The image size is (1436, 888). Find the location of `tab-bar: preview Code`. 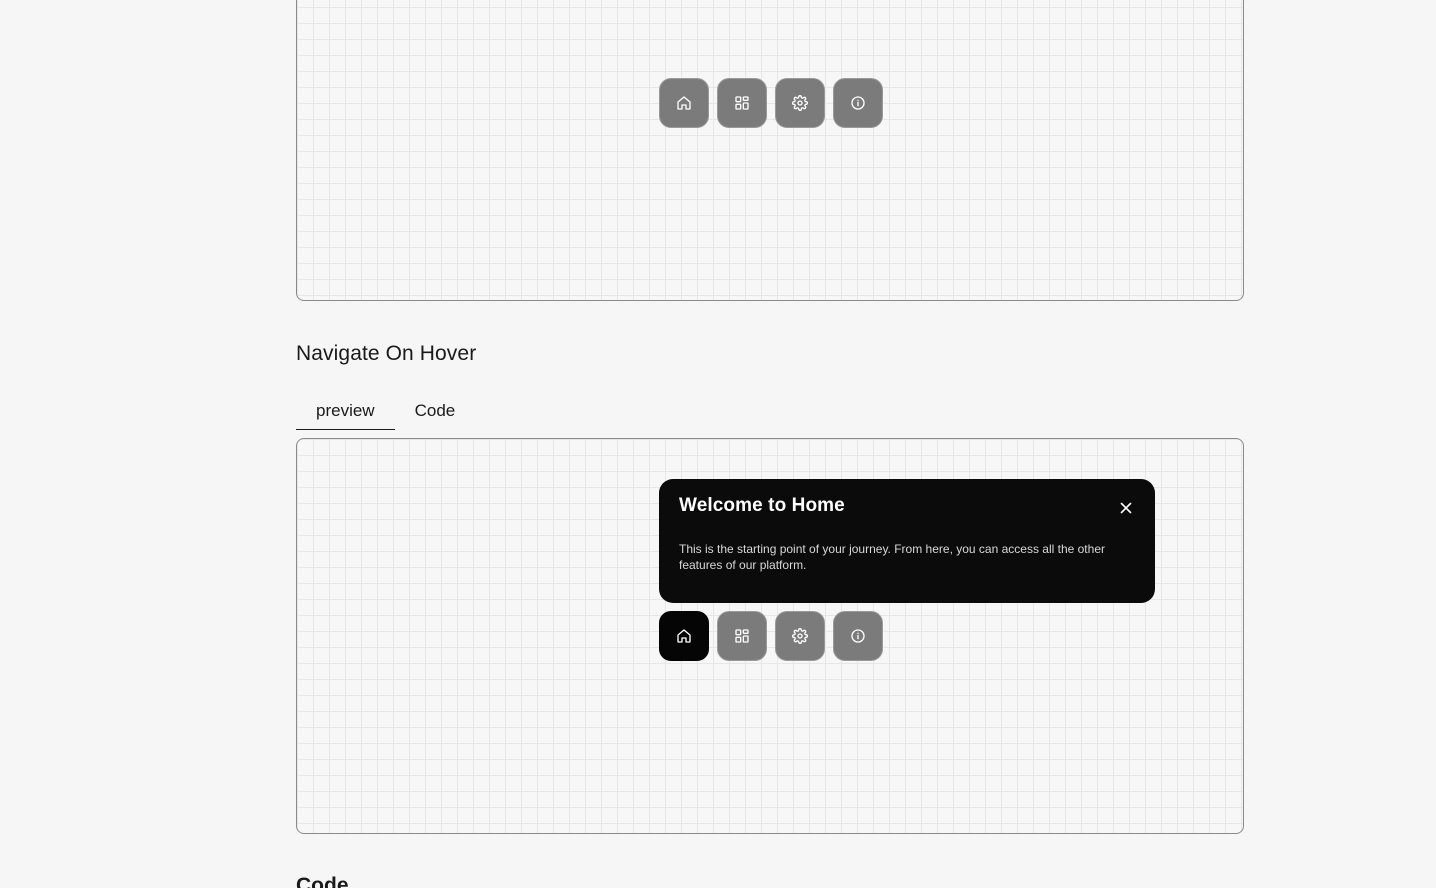

tab-bar: preview Code is located at coordinates (385, 411).